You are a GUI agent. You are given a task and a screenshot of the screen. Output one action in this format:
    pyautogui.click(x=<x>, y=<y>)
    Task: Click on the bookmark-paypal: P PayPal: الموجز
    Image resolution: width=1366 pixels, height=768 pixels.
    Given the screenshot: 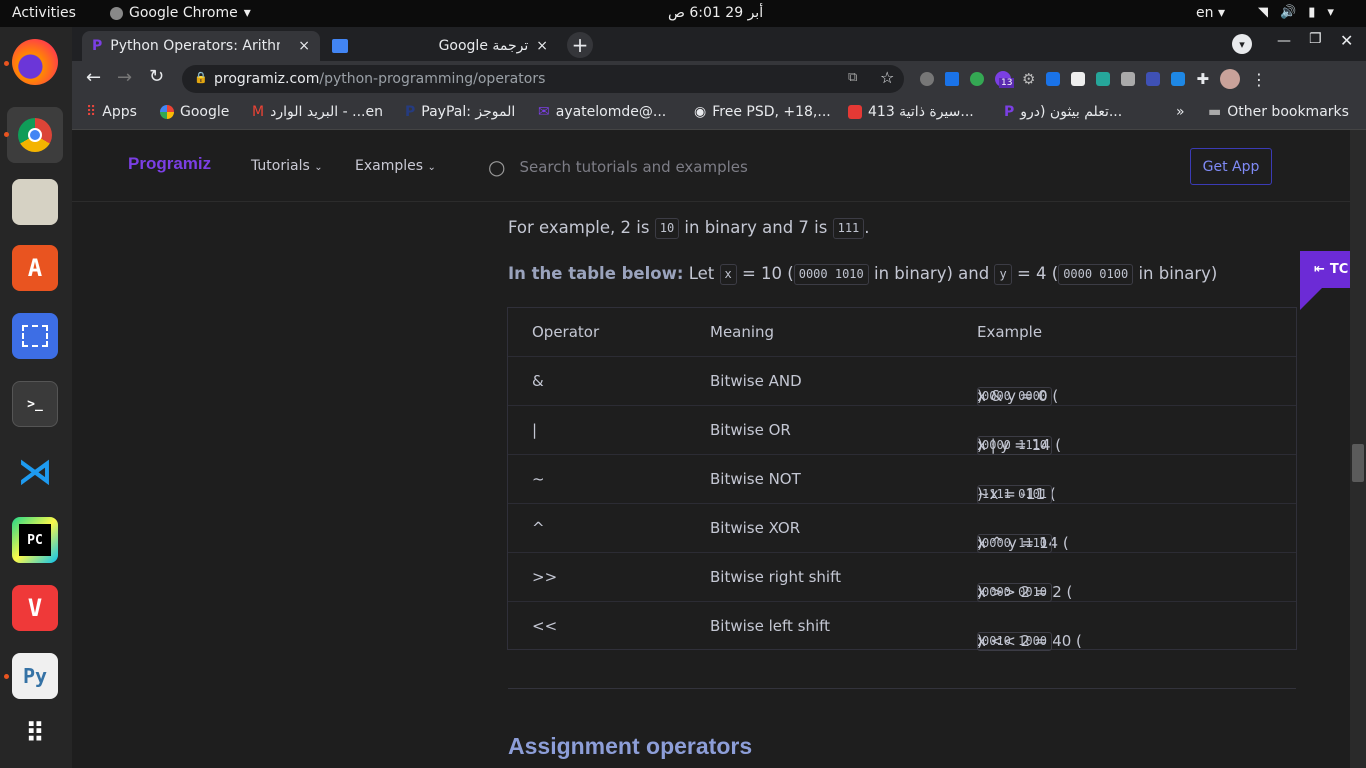 What is the action you would take?
    pyautogui.click(x=460, y=112)
    